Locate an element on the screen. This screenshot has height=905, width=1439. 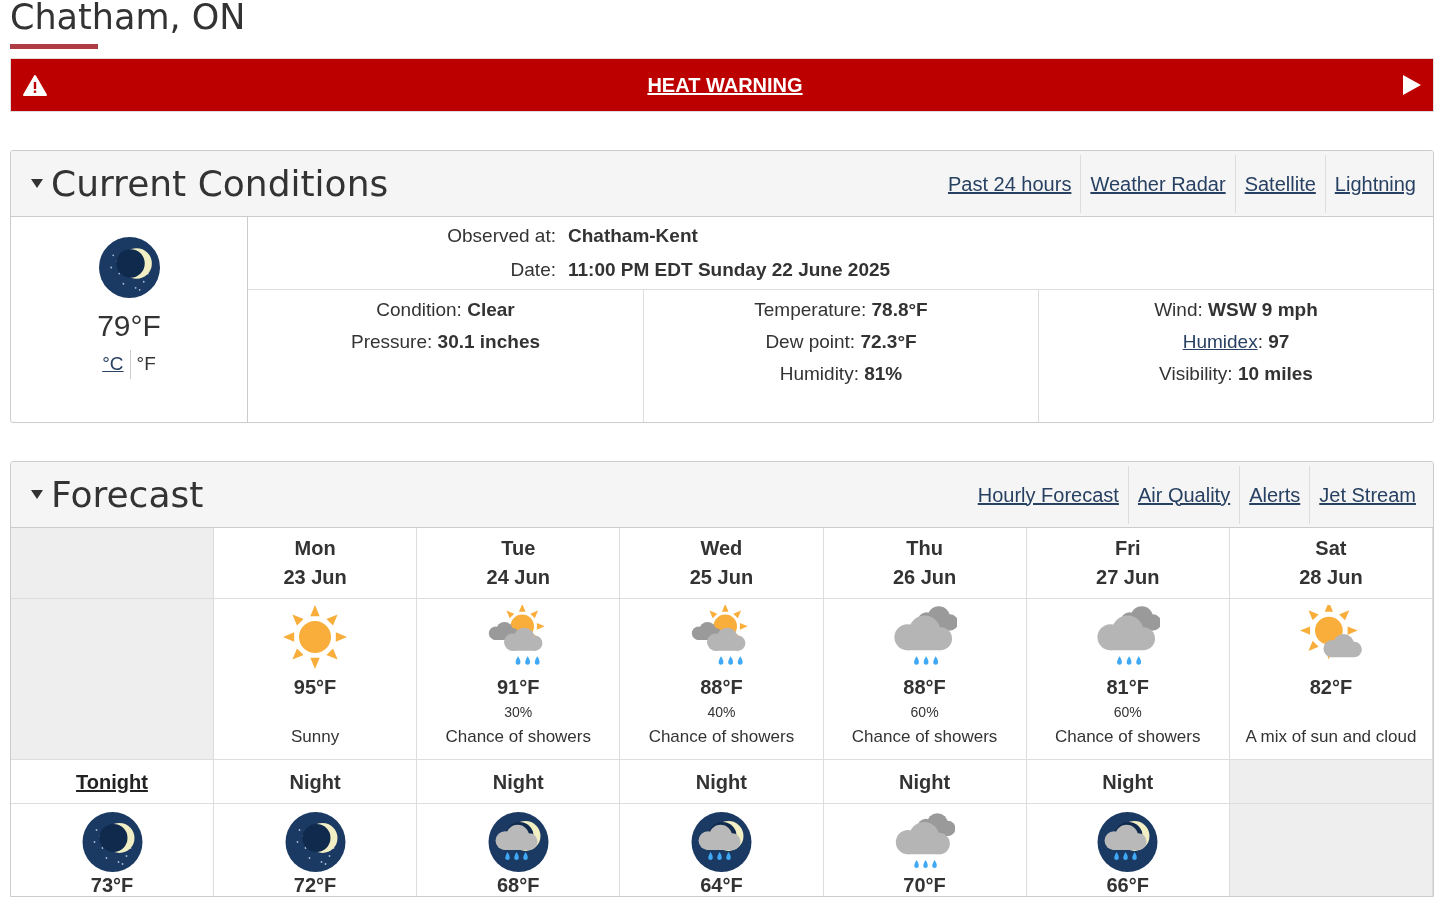
day-name: Fri is located at coordinates (1127, 548).